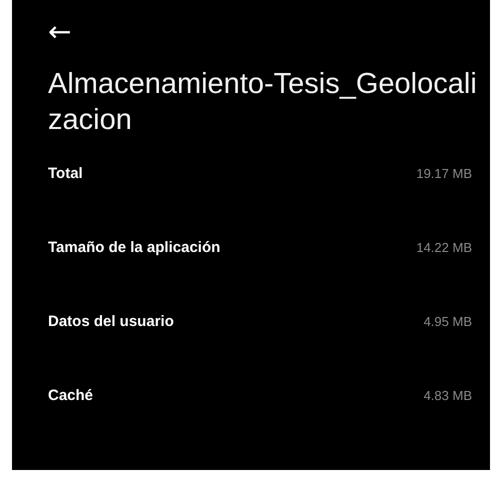 Image resolution: width=500 pixels, height=482 pixels. What do you see at coordinates (111, 321) in the screenshot?
I see `storage-label: Datos del usuario` at bounding box center [111, 321].